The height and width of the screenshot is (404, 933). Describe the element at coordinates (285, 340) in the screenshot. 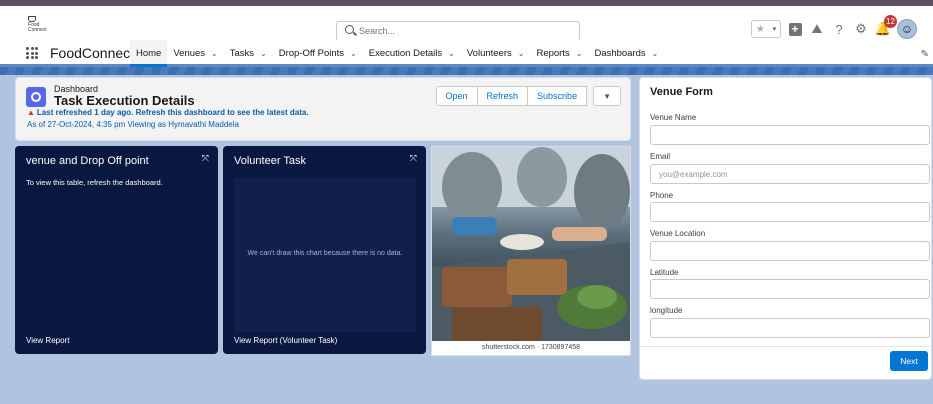

I see `view-report-link: View Report (Volunteer Task)` at that location.